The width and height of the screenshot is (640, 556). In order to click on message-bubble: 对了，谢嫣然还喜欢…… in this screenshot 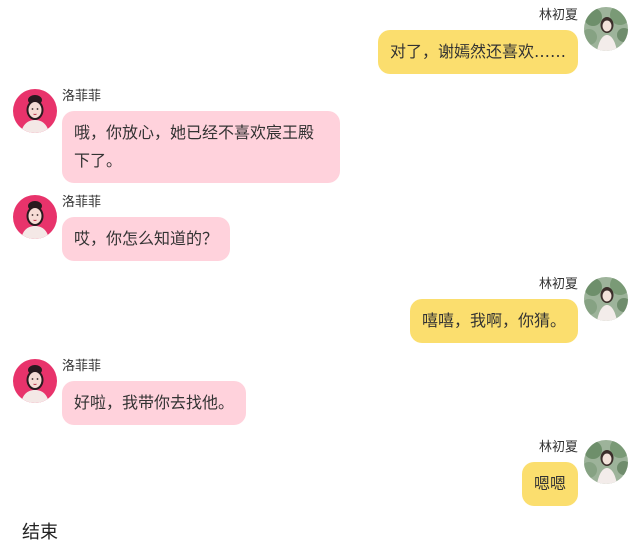, I will do `click(477, 52)`.